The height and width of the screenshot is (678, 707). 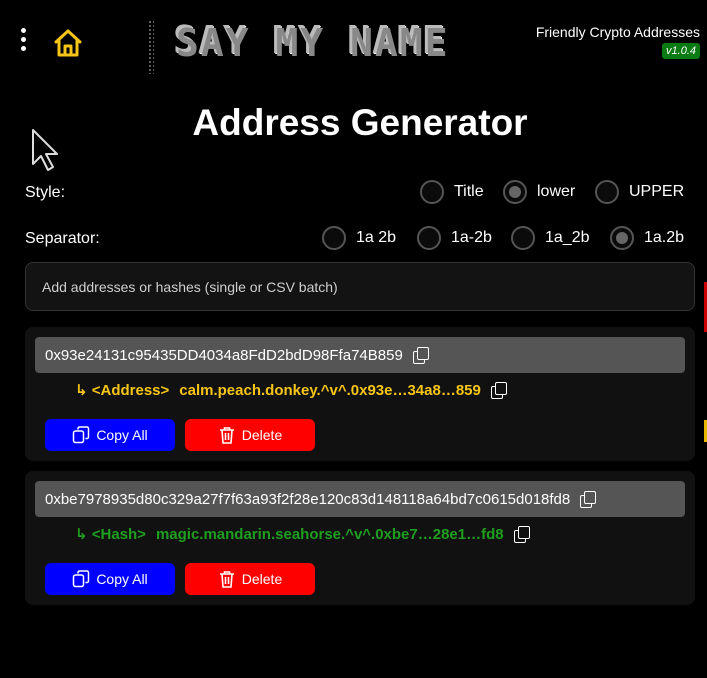 I want to click on separator-radio-dot: 1a.2b, so click(x=647, y=238).